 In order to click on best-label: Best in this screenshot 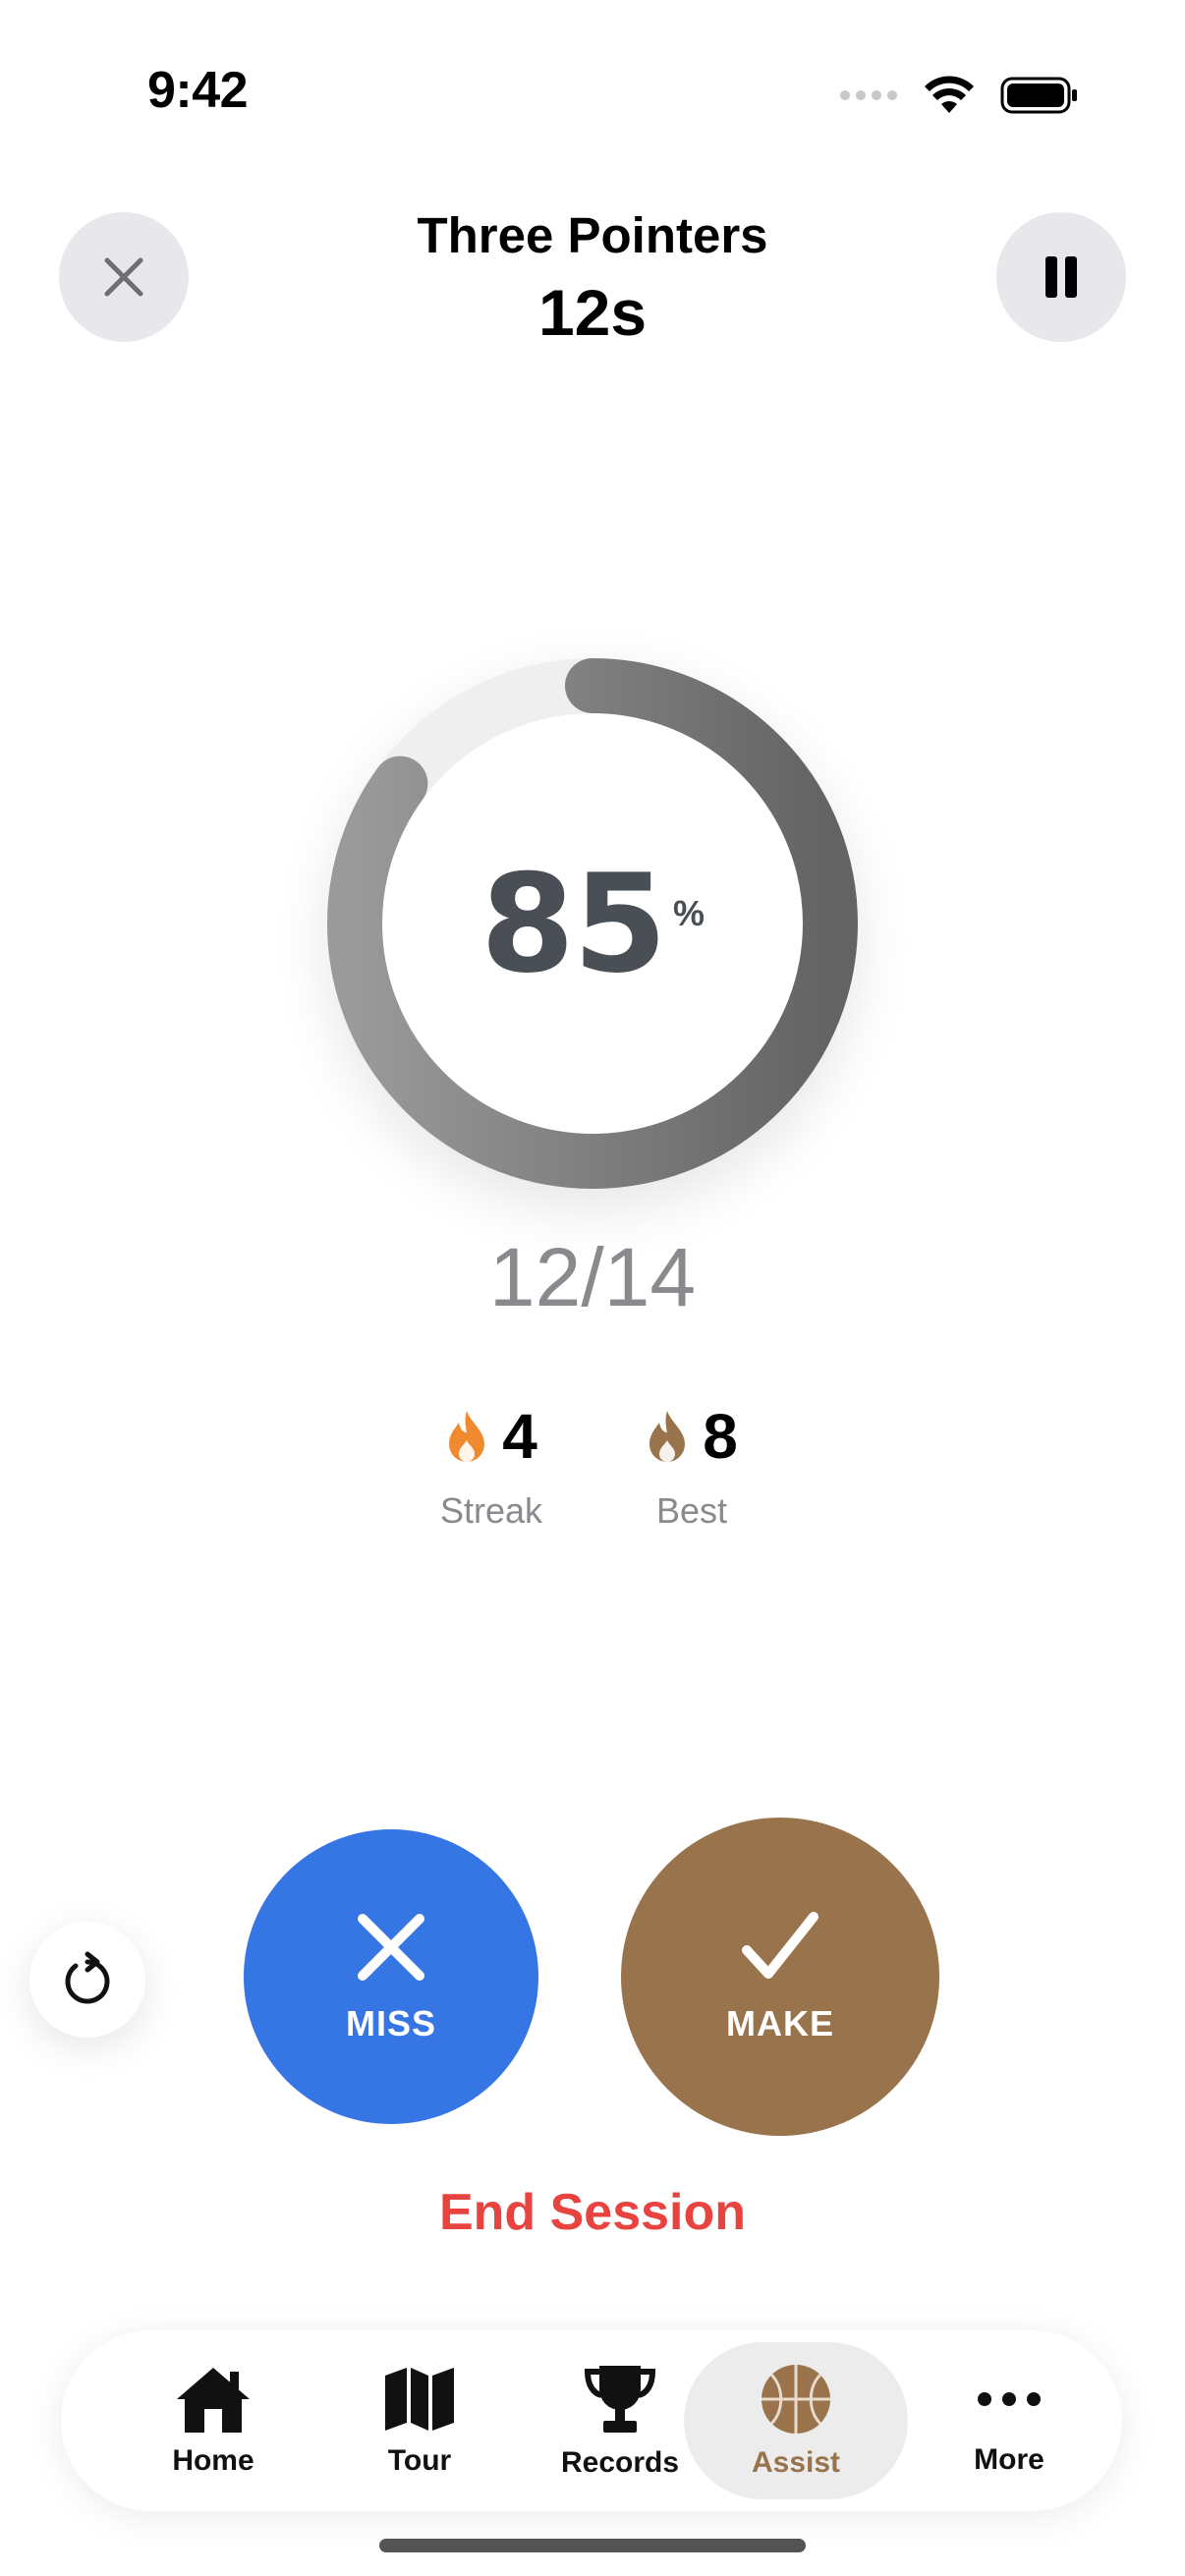, I will do `click(691, 1510)`.